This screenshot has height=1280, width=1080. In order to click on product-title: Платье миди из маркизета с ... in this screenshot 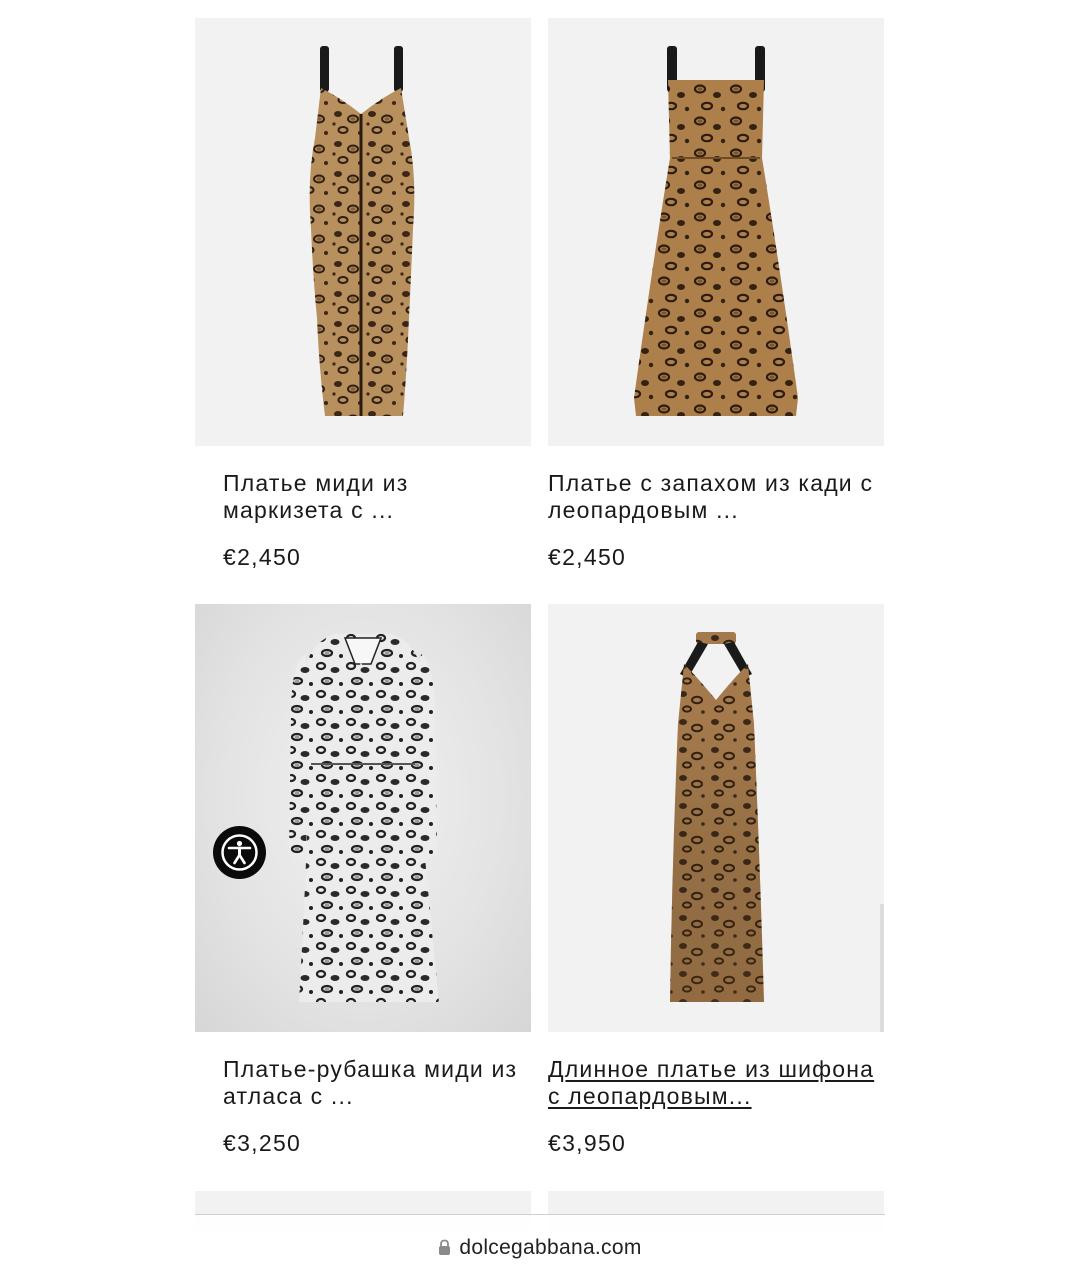, I will do `click(377, 497)`.